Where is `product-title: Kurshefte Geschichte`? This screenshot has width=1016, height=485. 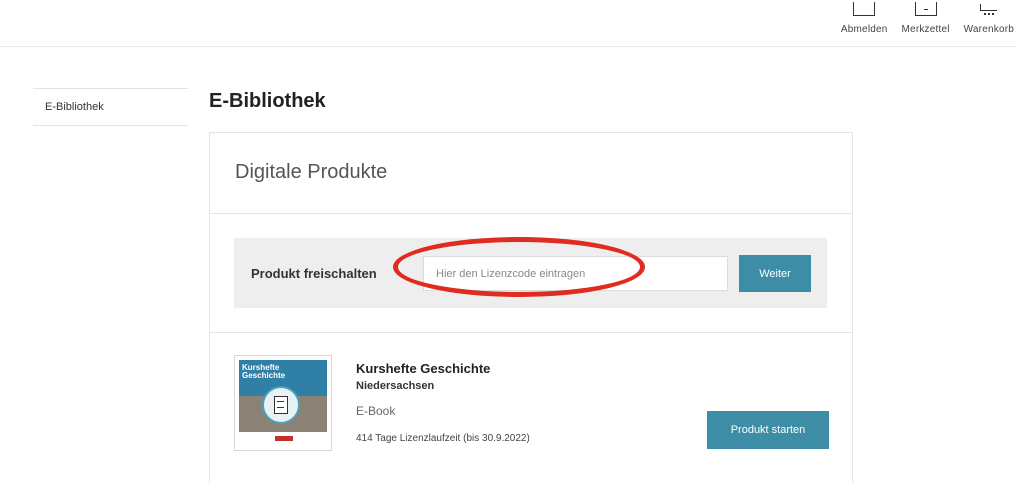
product-title: Kurshefte Geschichte is located at coordinates (423, 368).